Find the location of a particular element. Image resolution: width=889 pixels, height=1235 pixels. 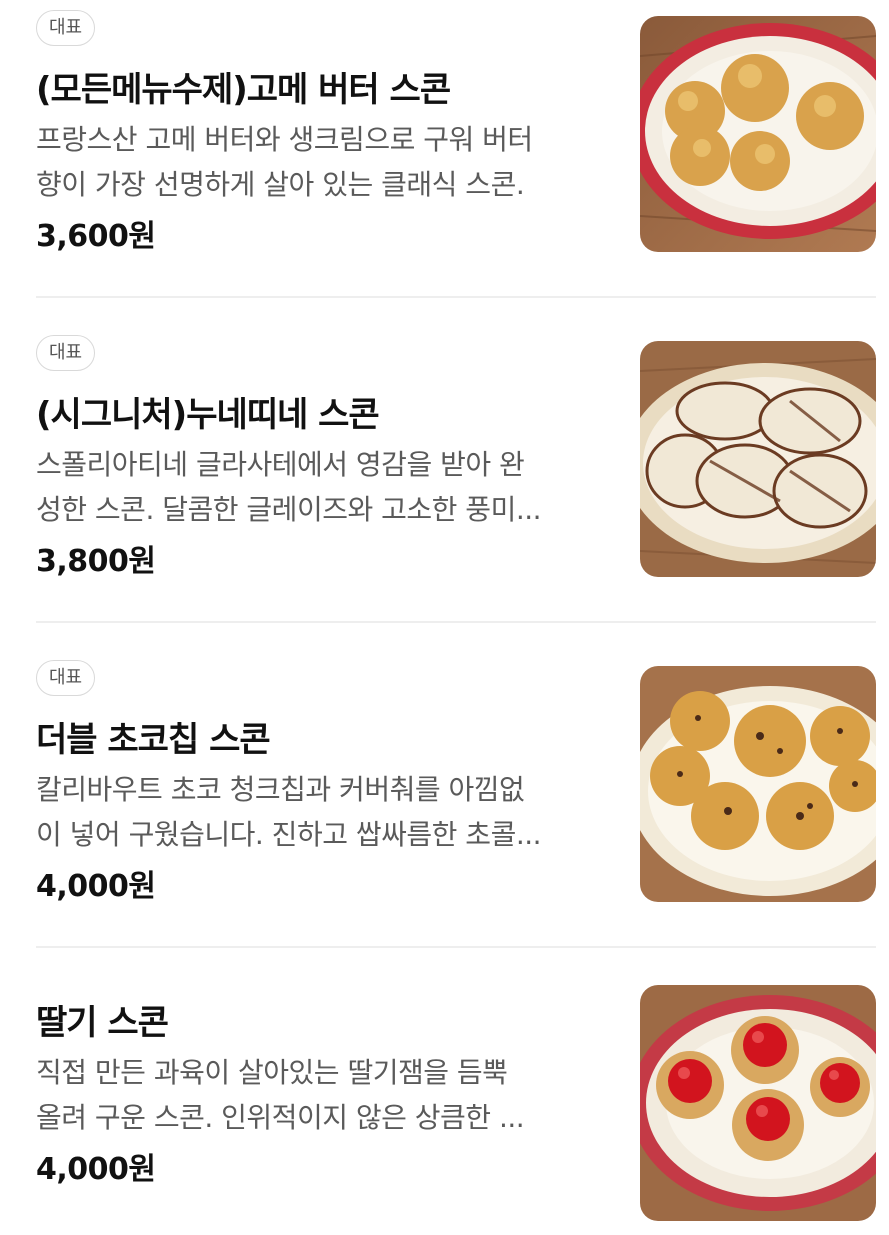

menu-item-description-line2: 향이 가장 선명하게 살아 있는 클래식 스콘. is located at coordinates (280, 184).